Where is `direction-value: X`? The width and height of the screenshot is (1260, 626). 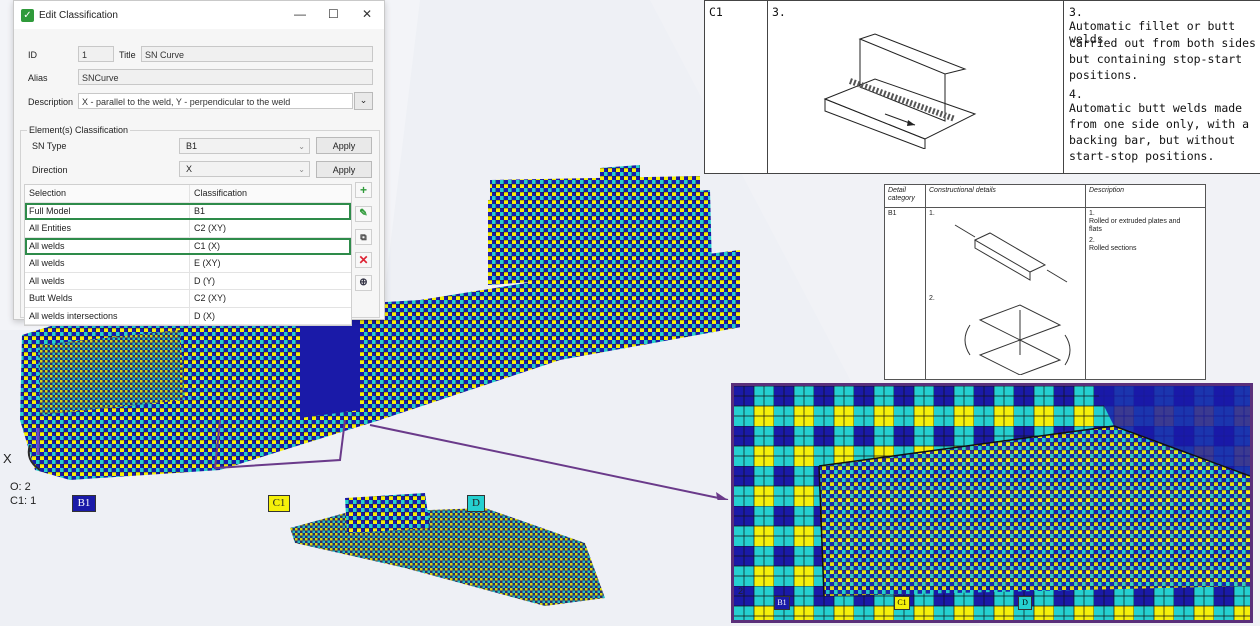
direction-value: X is located at coordinates (189, 169).